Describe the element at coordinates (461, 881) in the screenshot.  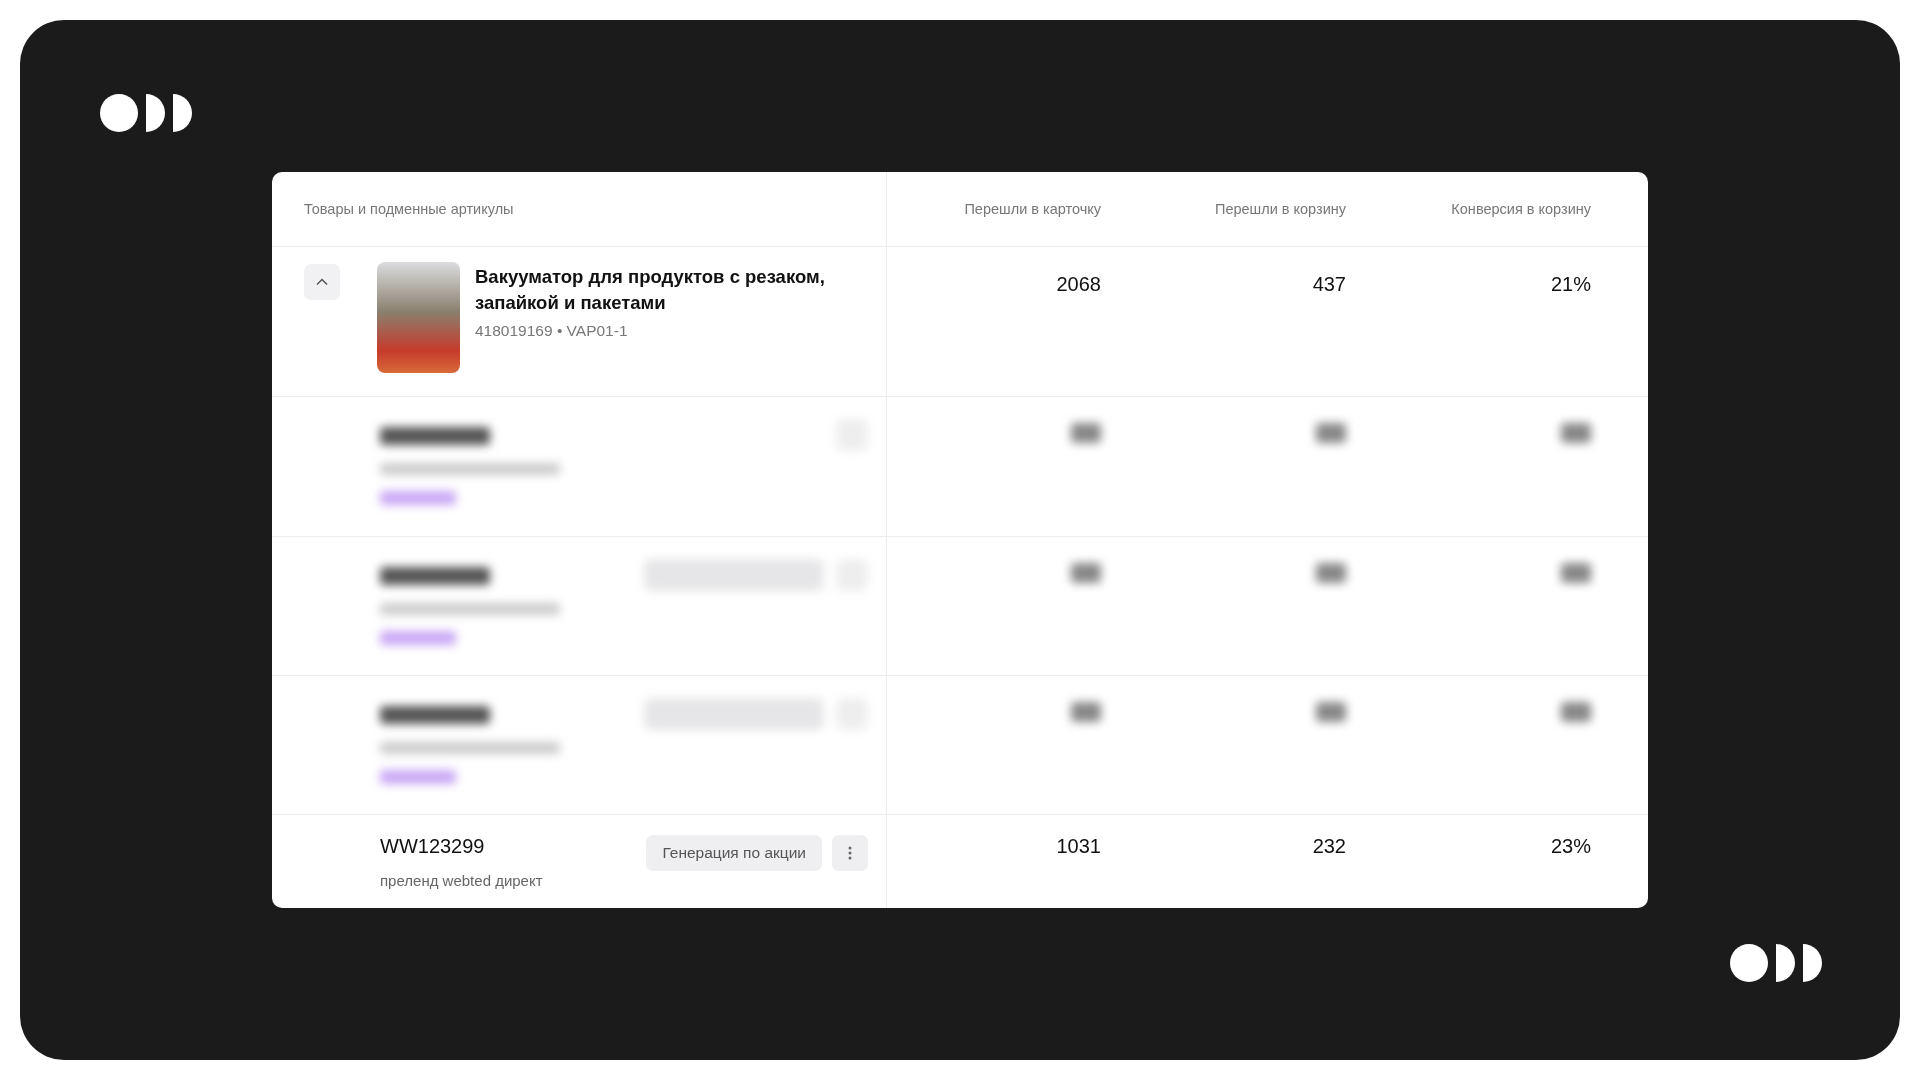
I see `variant-subtitle: преленд webted директ` at that location.